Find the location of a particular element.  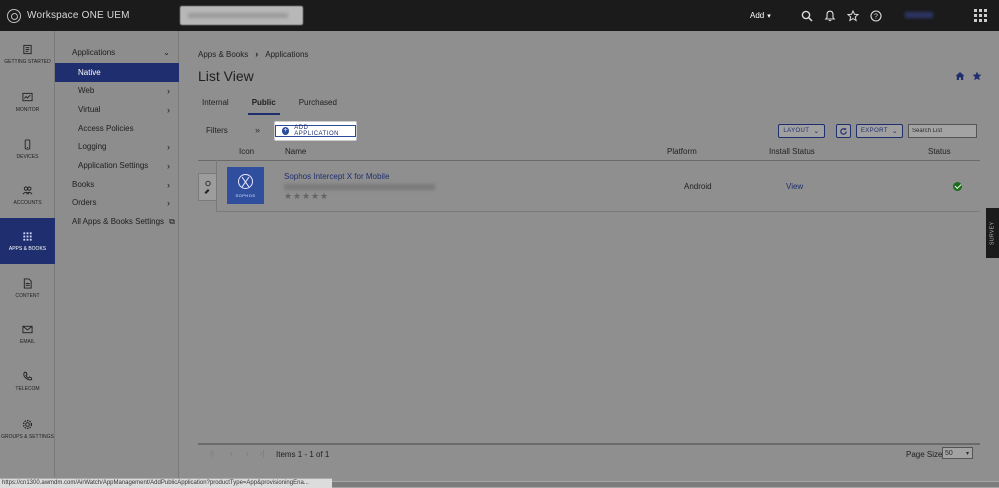

subnav-section-orders: Orders › is located at coordinates (117, 202).